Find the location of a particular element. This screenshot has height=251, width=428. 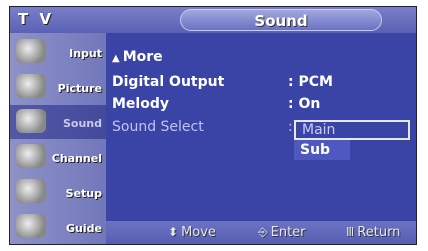

menu-title: Sound is located at coordinates (281, 21).